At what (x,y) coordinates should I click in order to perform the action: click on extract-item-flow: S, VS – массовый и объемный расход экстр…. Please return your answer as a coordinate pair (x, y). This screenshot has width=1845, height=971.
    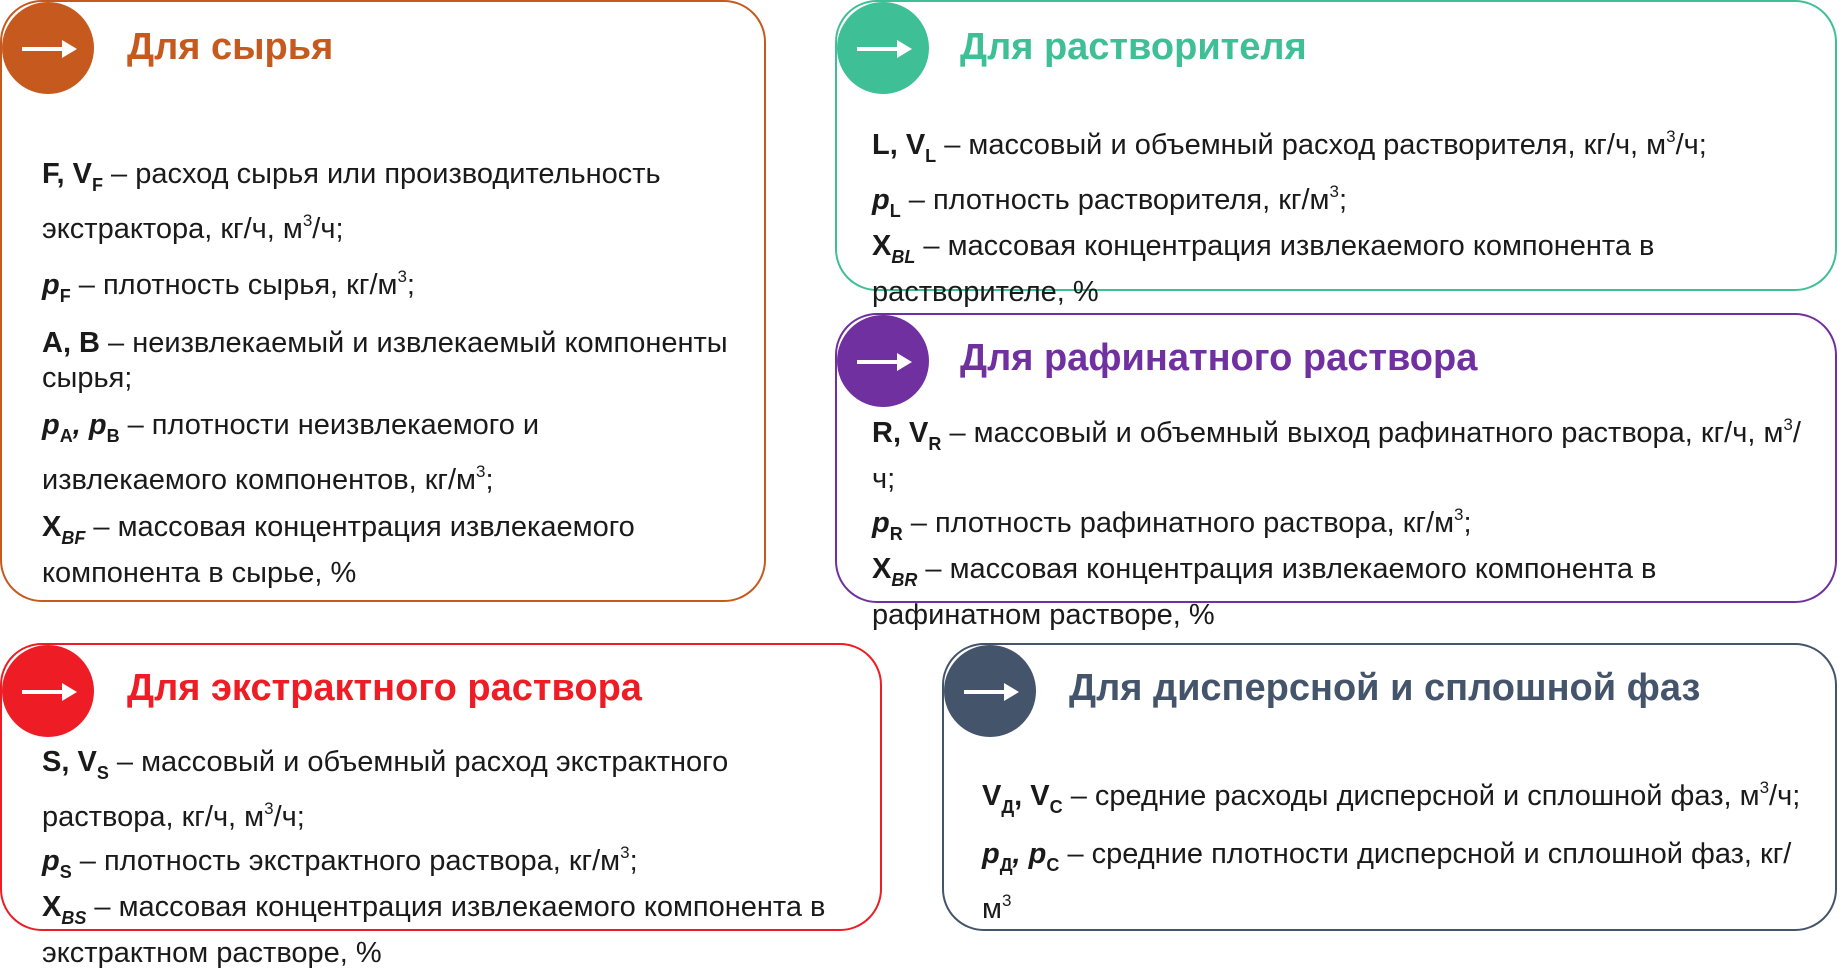
    Looking at the image, I should click on (385, 789).